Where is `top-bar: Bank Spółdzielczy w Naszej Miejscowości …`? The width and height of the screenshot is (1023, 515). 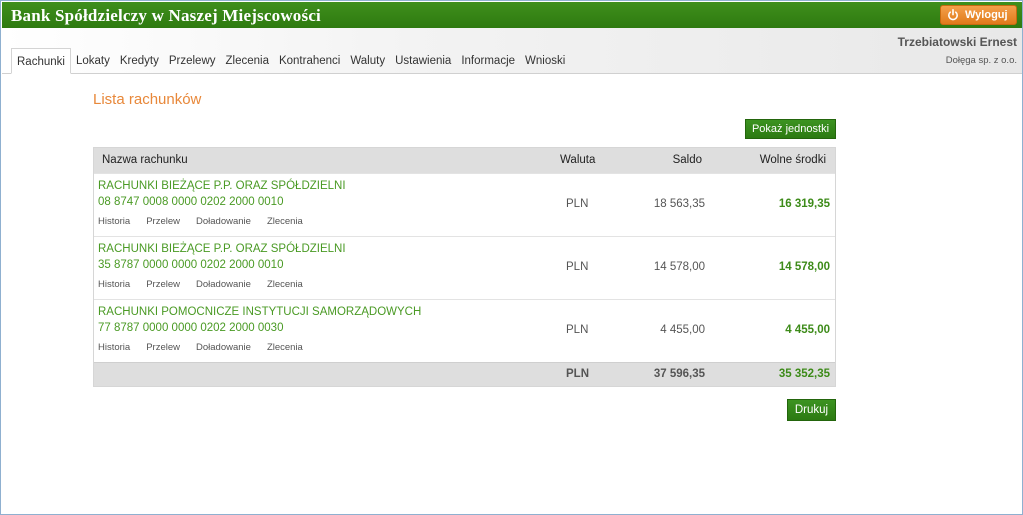 top-bar: Bank Spółdzielczy w Naszej Miejscowości … is located at coordinates (512, 15).